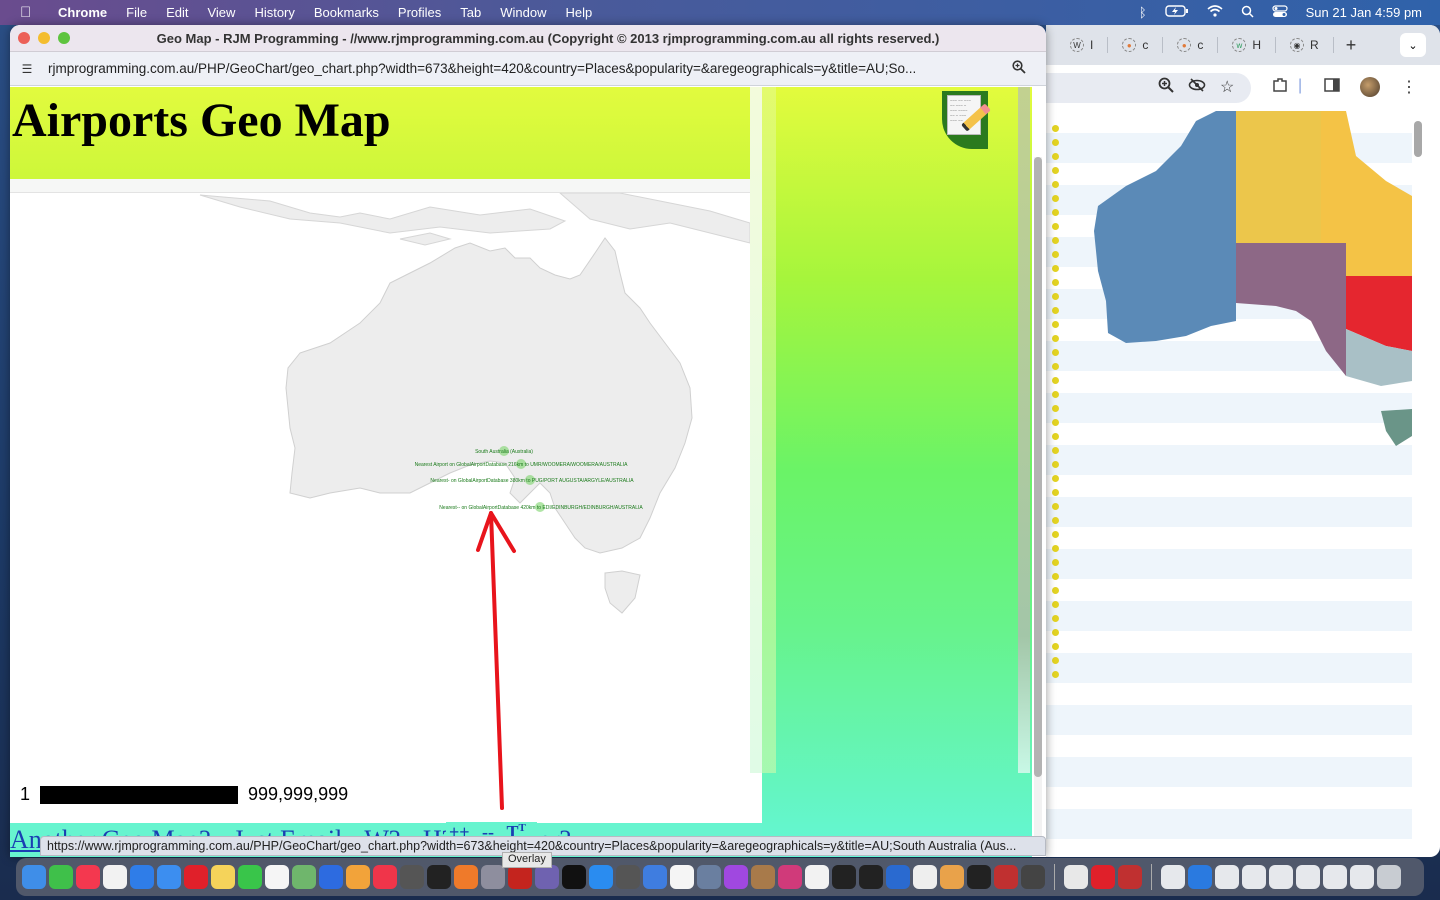 This screenshot has width=1440, height=900. I want to click on dock-app-opera-gx, so click(1103, 877).